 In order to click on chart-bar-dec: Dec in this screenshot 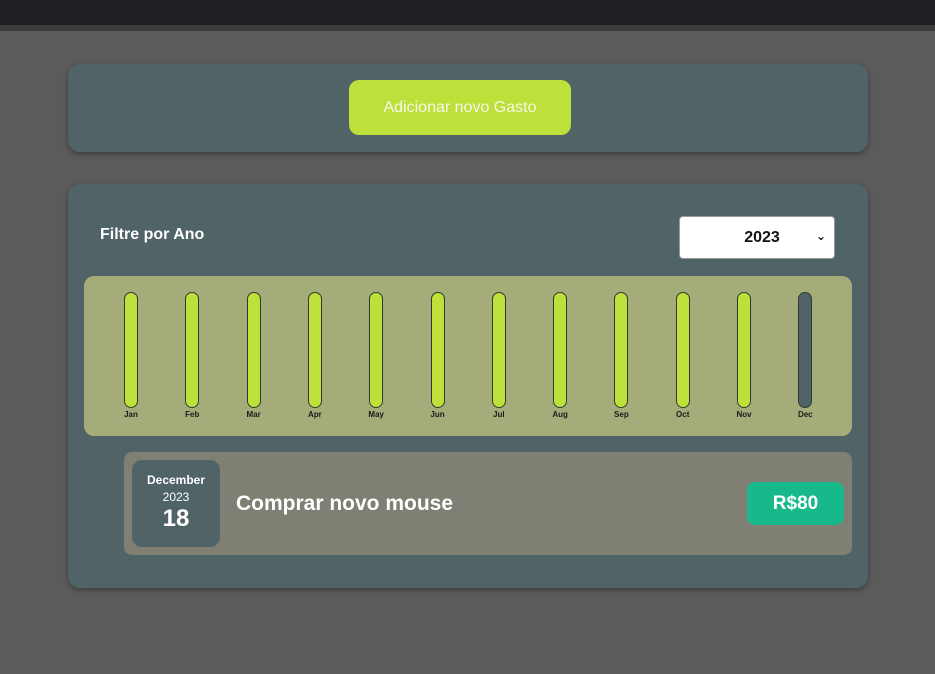, I will do `click(805, 357)`.